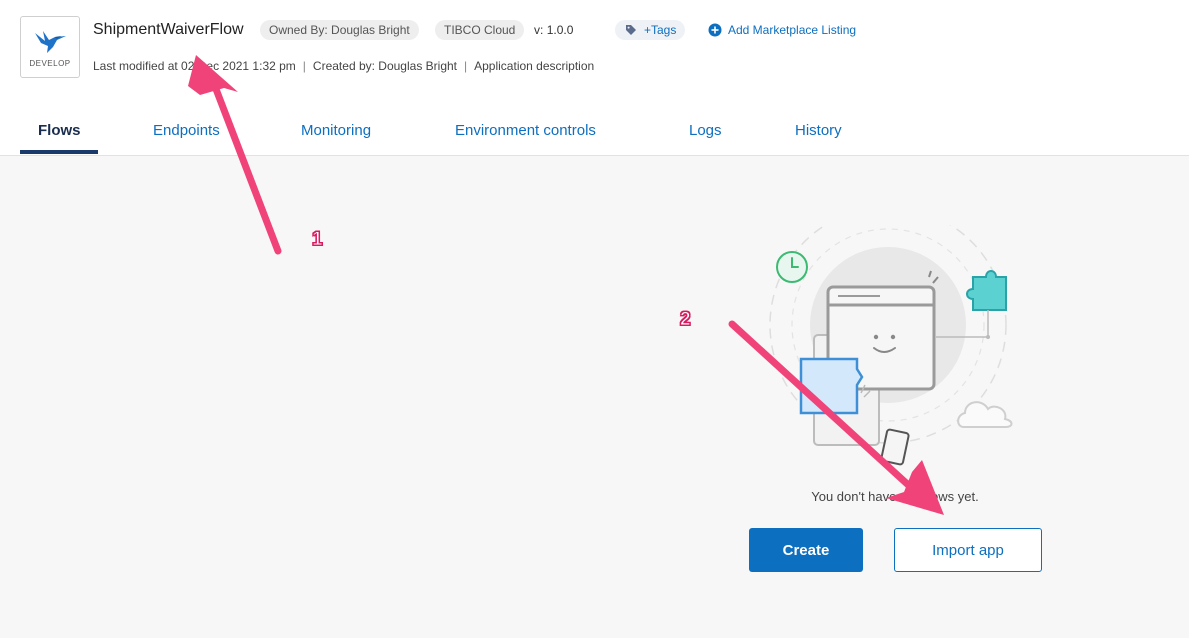 This screenshot has width=1189, height=638. What do you see at coordinates (895, 496) in the screenshot?
I see `empty-state-message: You don't have any flows yet.` at bounding box center [895, 496].